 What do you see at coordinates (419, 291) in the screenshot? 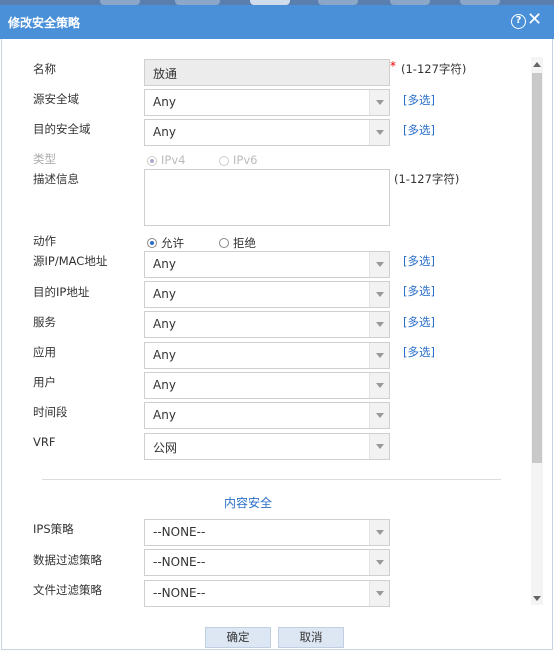
I see `dst-addr-multiselect-link: [多选]` at bounding box center [419, 291].